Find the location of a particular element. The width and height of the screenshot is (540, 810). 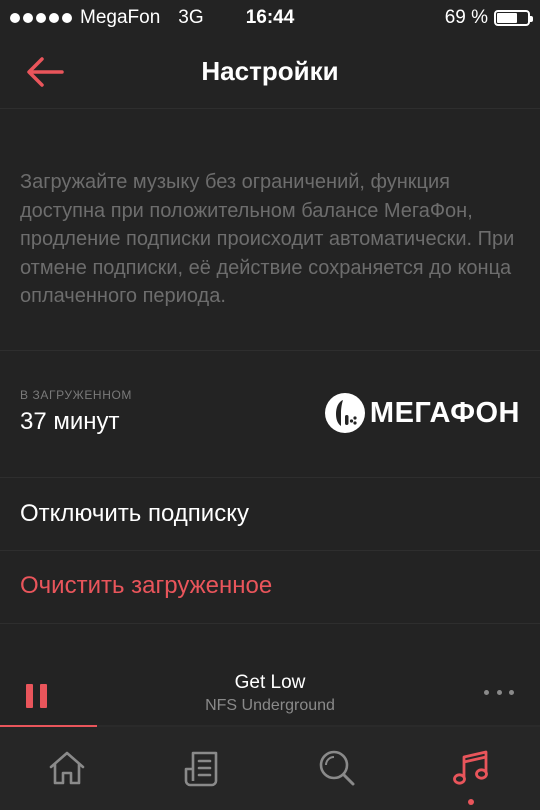

more-button is located at coordinates (499, 692).